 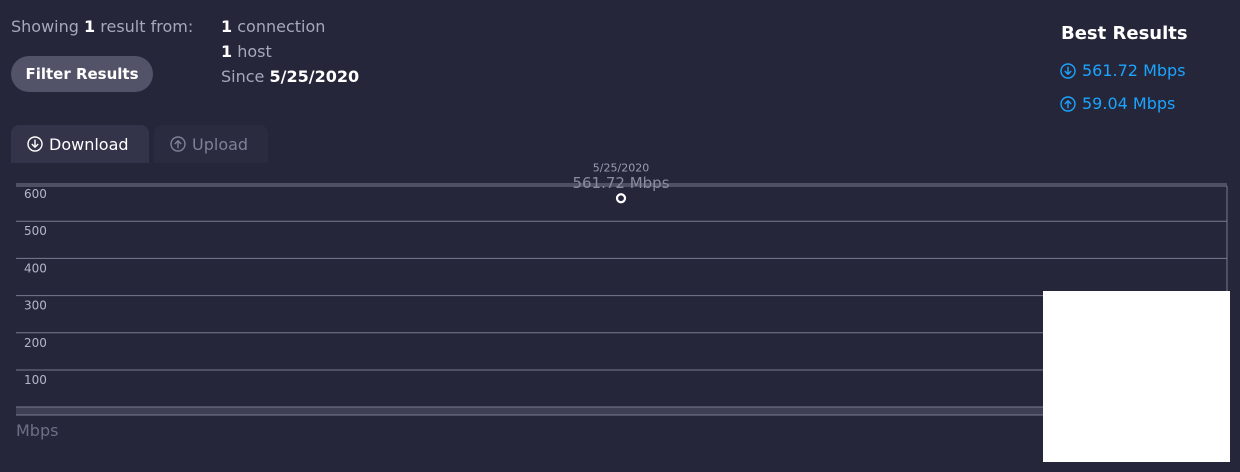 What do you see at coordinates (147, 26) in the screenshot?
I see `showing-suffix: result from:` at bounding box center [147, 26].